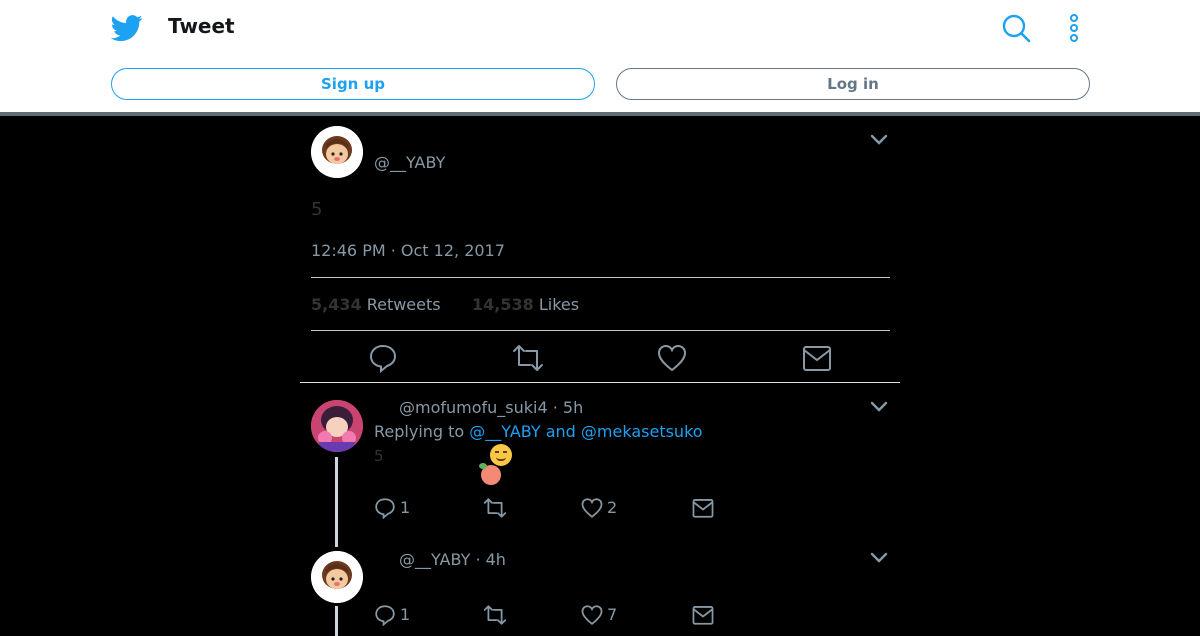 The image size is (1200, 636). I want to click on page-title: Tweet, so click(201, 26).